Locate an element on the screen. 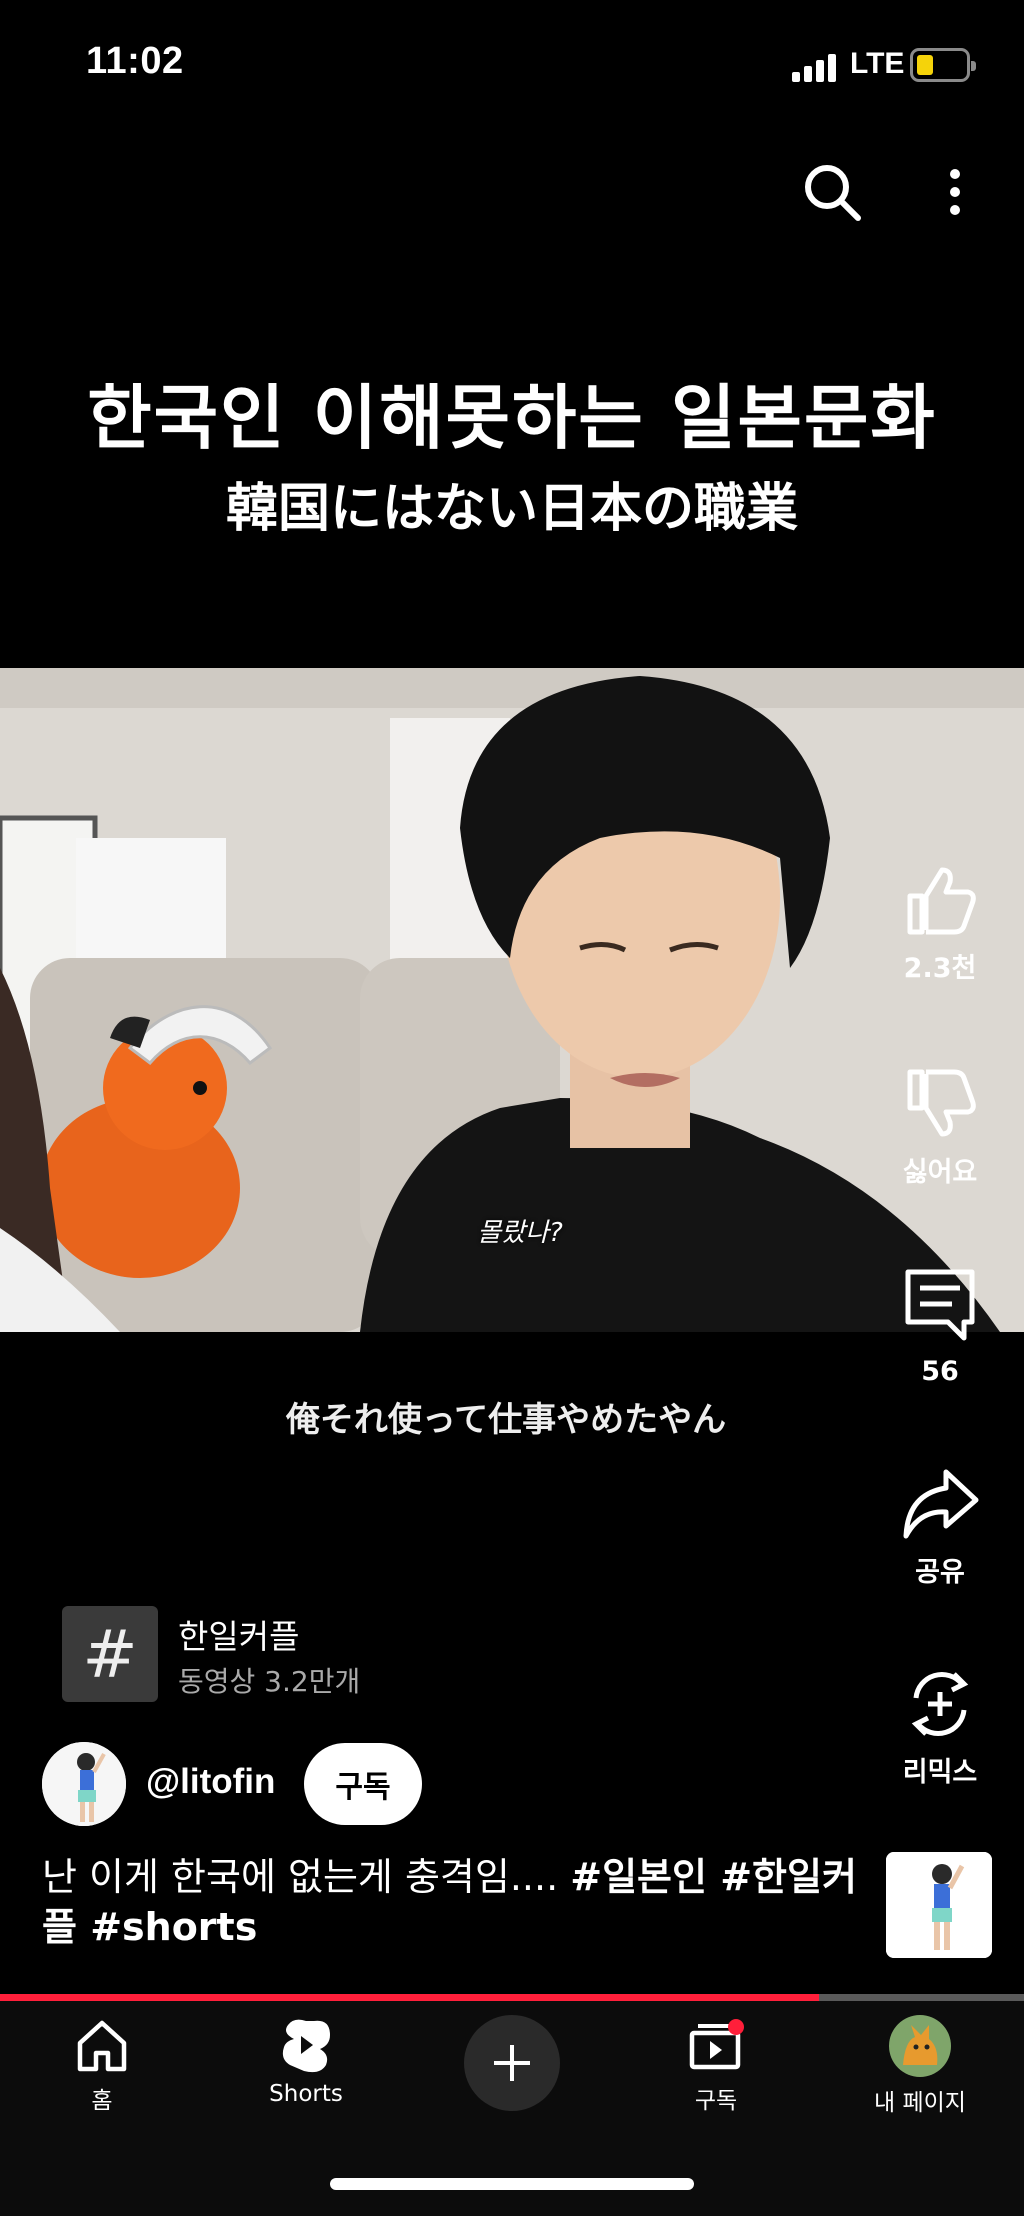  channel-handle: @litofin is located at coordinates (210, 1782).